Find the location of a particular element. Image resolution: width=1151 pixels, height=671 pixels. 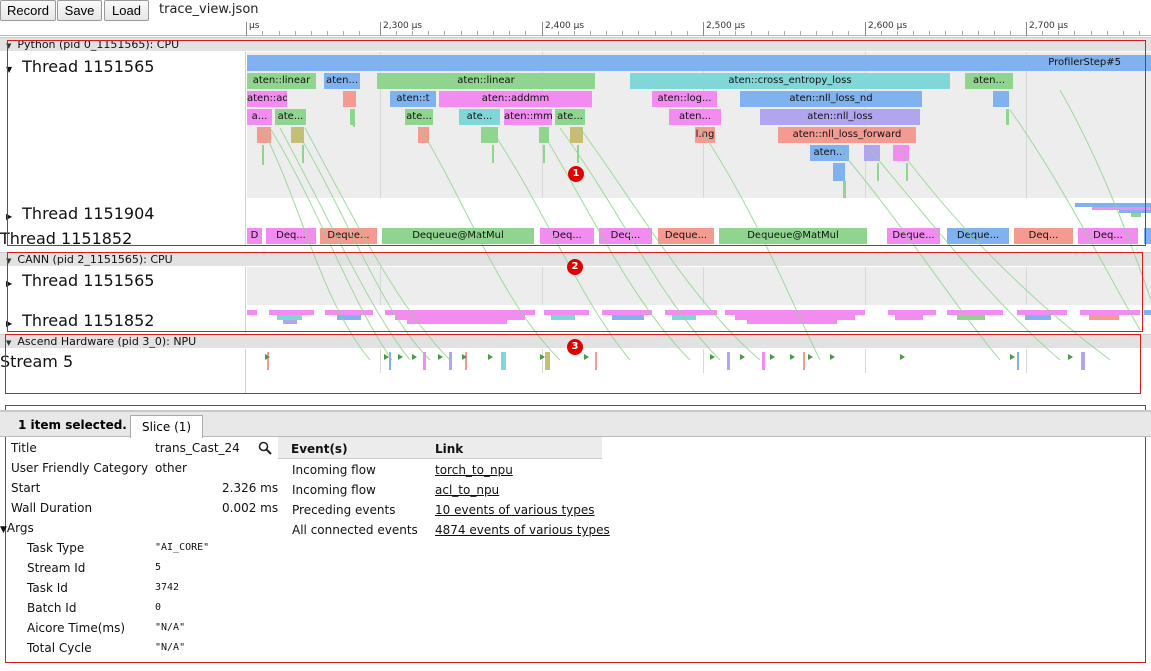

annotation-number: 3 is located at coordinates (575, 347).